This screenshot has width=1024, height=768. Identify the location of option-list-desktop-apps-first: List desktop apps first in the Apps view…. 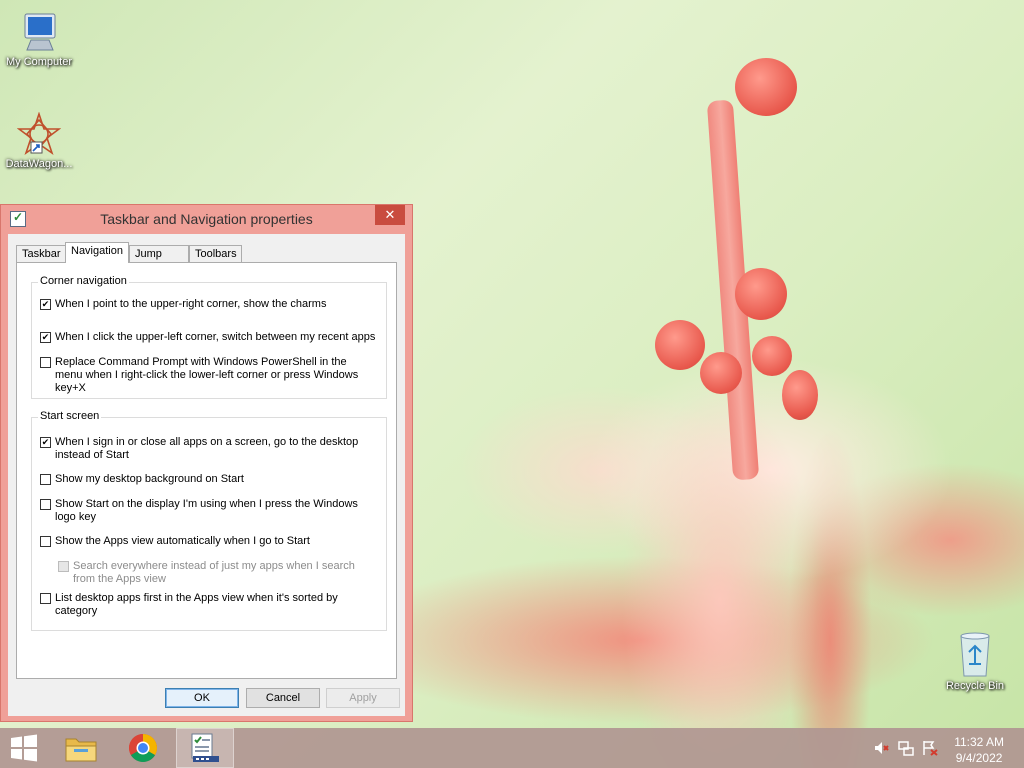
(200, 605).